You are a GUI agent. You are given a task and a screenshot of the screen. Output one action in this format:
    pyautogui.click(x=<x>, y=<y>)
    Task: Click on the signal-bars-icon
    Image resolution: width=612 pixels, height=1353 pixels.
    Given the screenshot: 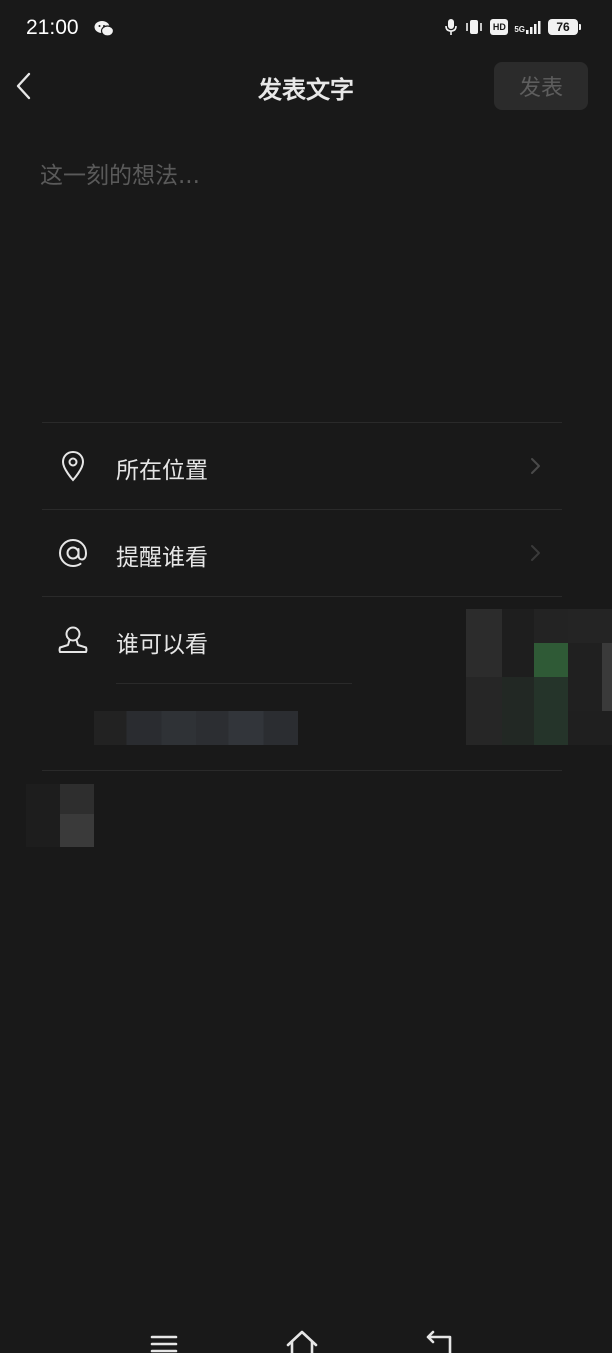 What is the action you would take?
    pyautogui.click(x=533, y=27)
    